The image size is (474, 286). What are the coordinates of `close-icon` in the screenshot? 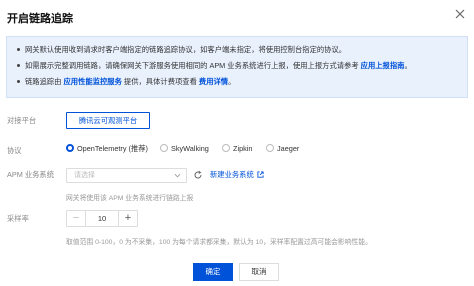 It's located at (460, 14).